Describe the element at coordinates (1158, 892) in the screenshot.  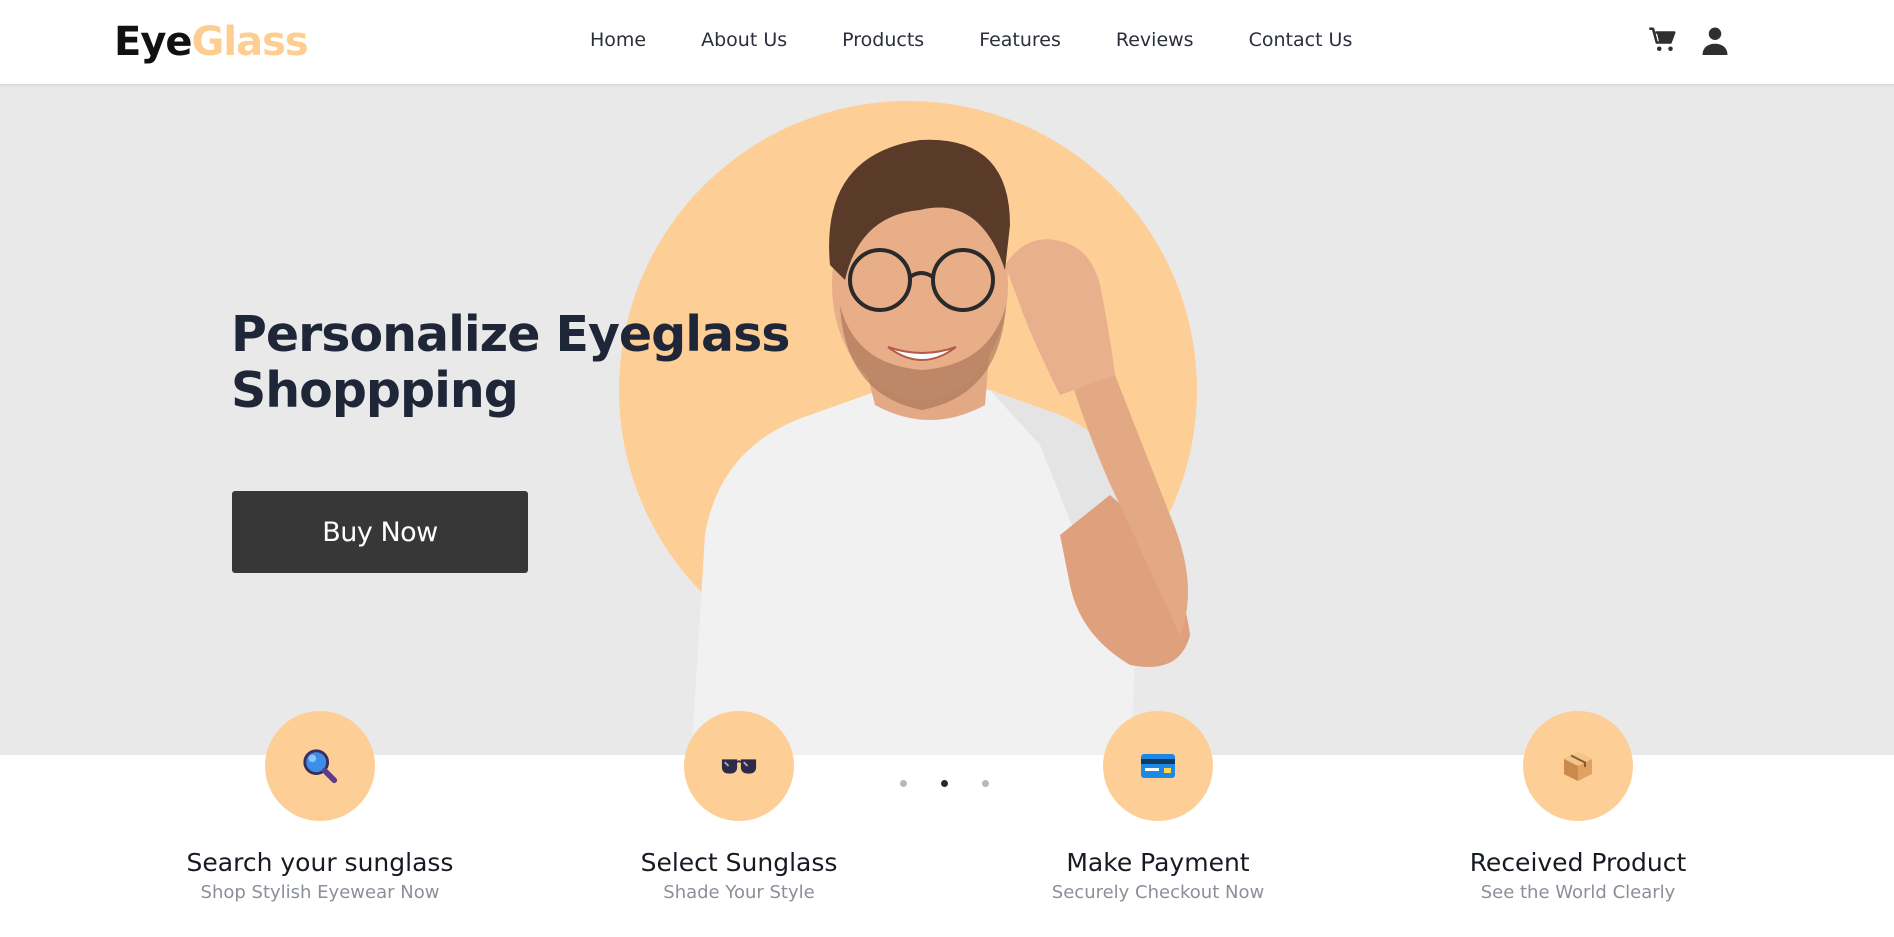
I see `step-subtitle: Securely Checkout Now` at that location.